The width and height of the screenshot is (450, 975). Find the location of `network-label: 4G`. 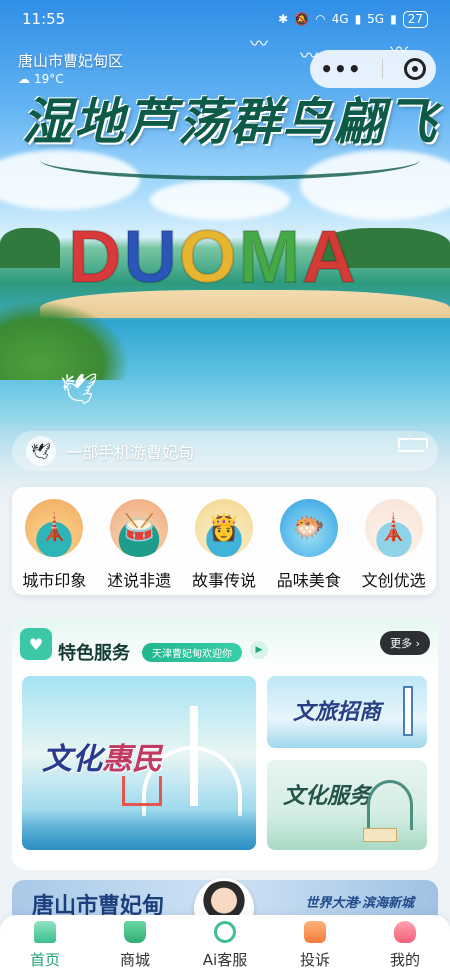

network-label: 4G is located at coordinates (340, 19).